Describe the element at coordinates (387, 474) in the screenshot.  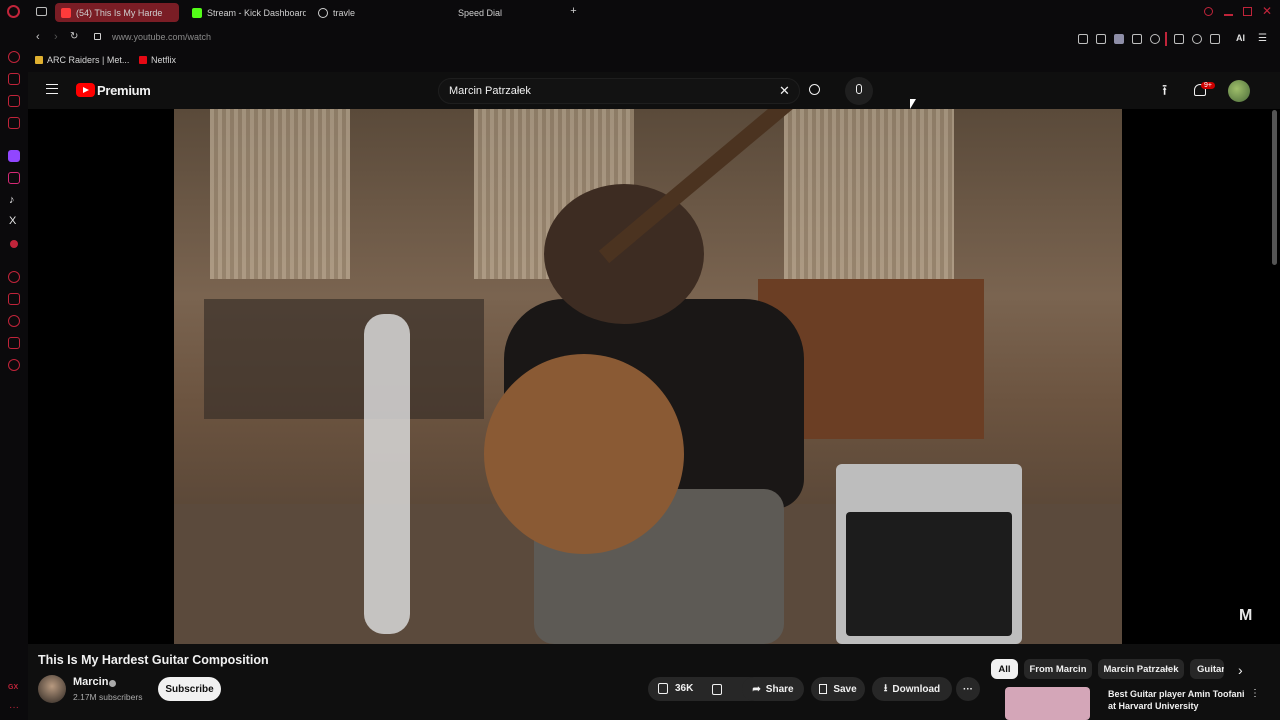
I see `electric-guitar` at that location.